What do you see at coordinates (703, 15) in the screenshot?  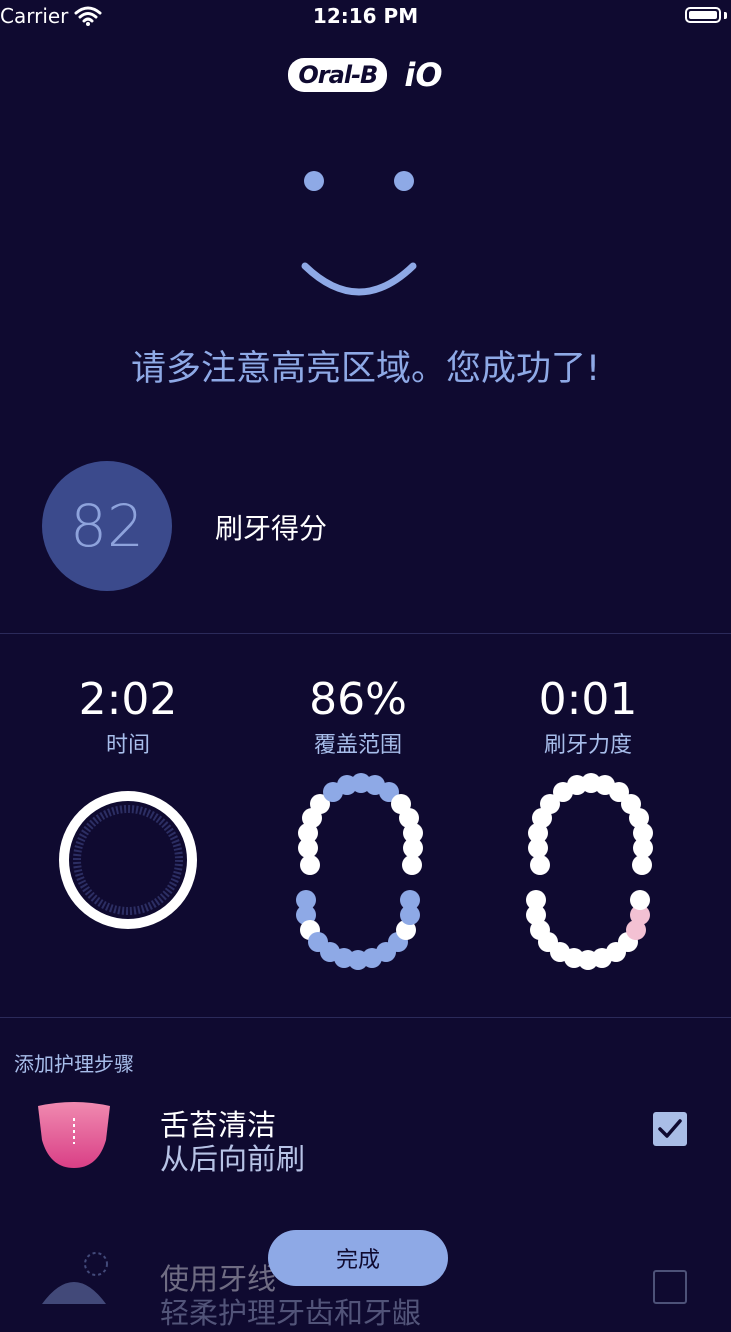 I see `battery-icon` at bounding box center [703, 15].